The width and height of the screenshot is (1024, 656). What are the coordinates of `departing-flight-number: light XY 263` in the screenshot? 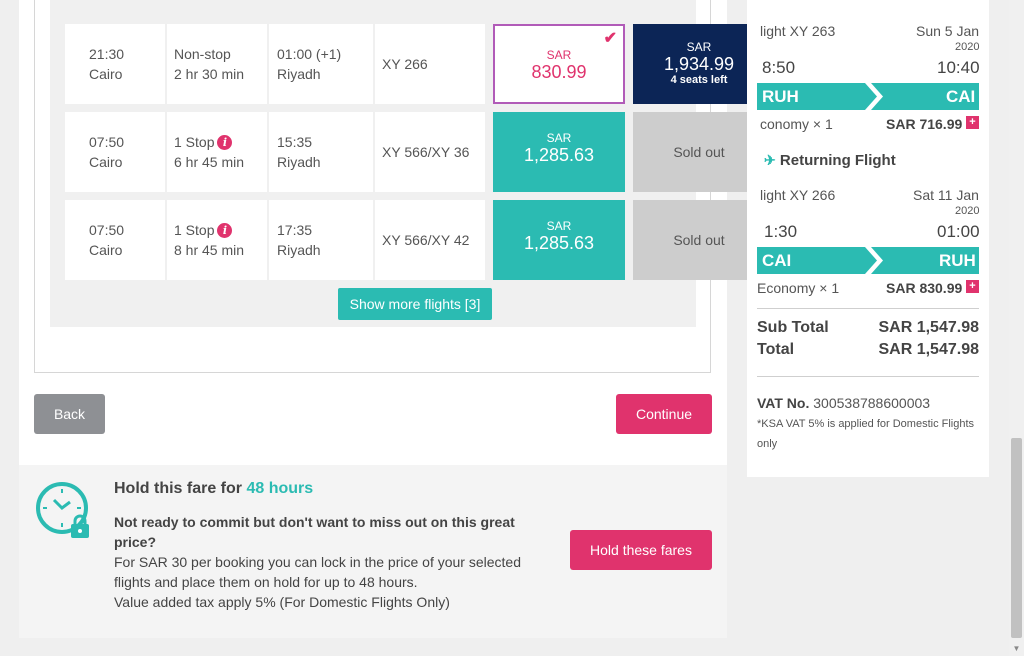 It's located at (798, 31).